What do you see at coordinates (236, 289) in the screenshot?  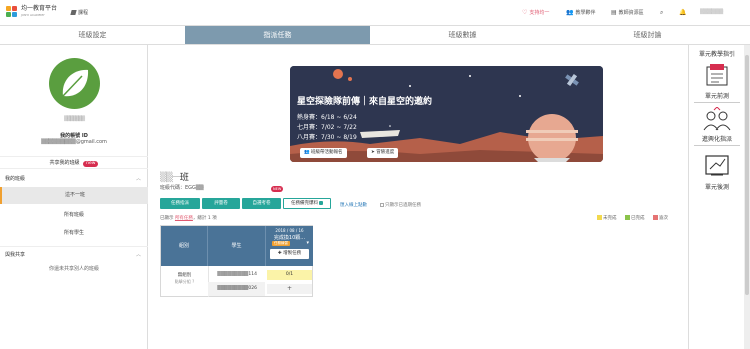 I see `student-row: ▒▒▒▒▒▒▒▒▒026` at bounding box center [236, 289].